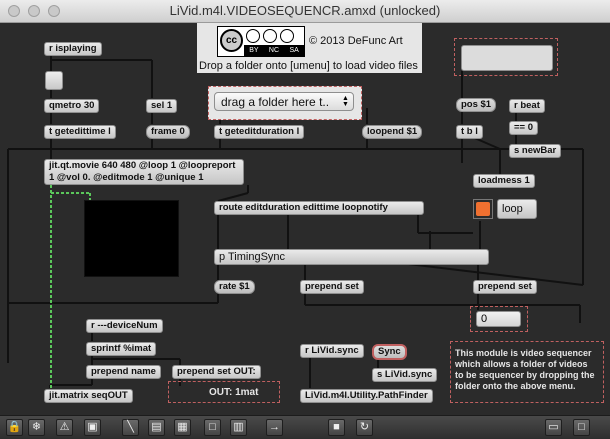 The height and width of the screenshot is (439, 610). Describe the element at coordinates (405, 375) in the screenshot. I see `s-livid-sync-object: s LiVid.sync` at that location.